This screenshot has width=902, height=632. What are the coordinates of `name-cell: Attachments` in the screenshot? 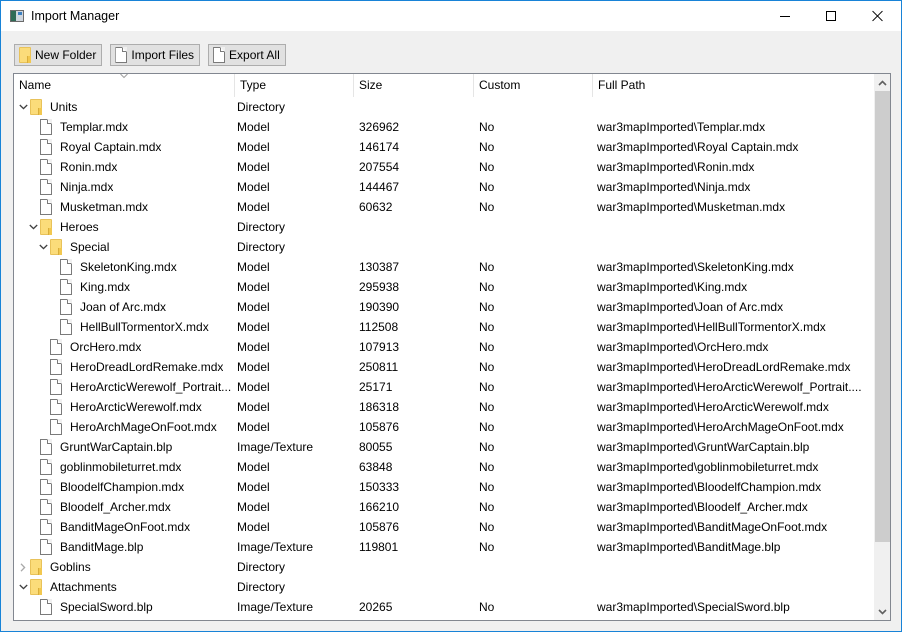 It's located at (124, 587).